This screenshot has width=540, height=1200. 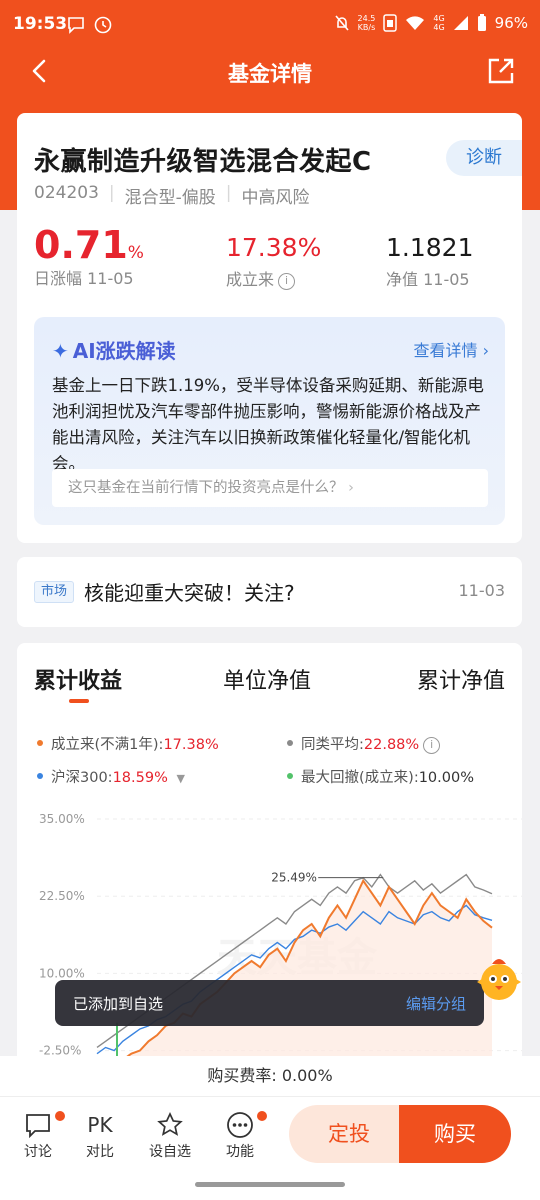 I want to click on fund-code: 024203, so click(x=66, y=193).